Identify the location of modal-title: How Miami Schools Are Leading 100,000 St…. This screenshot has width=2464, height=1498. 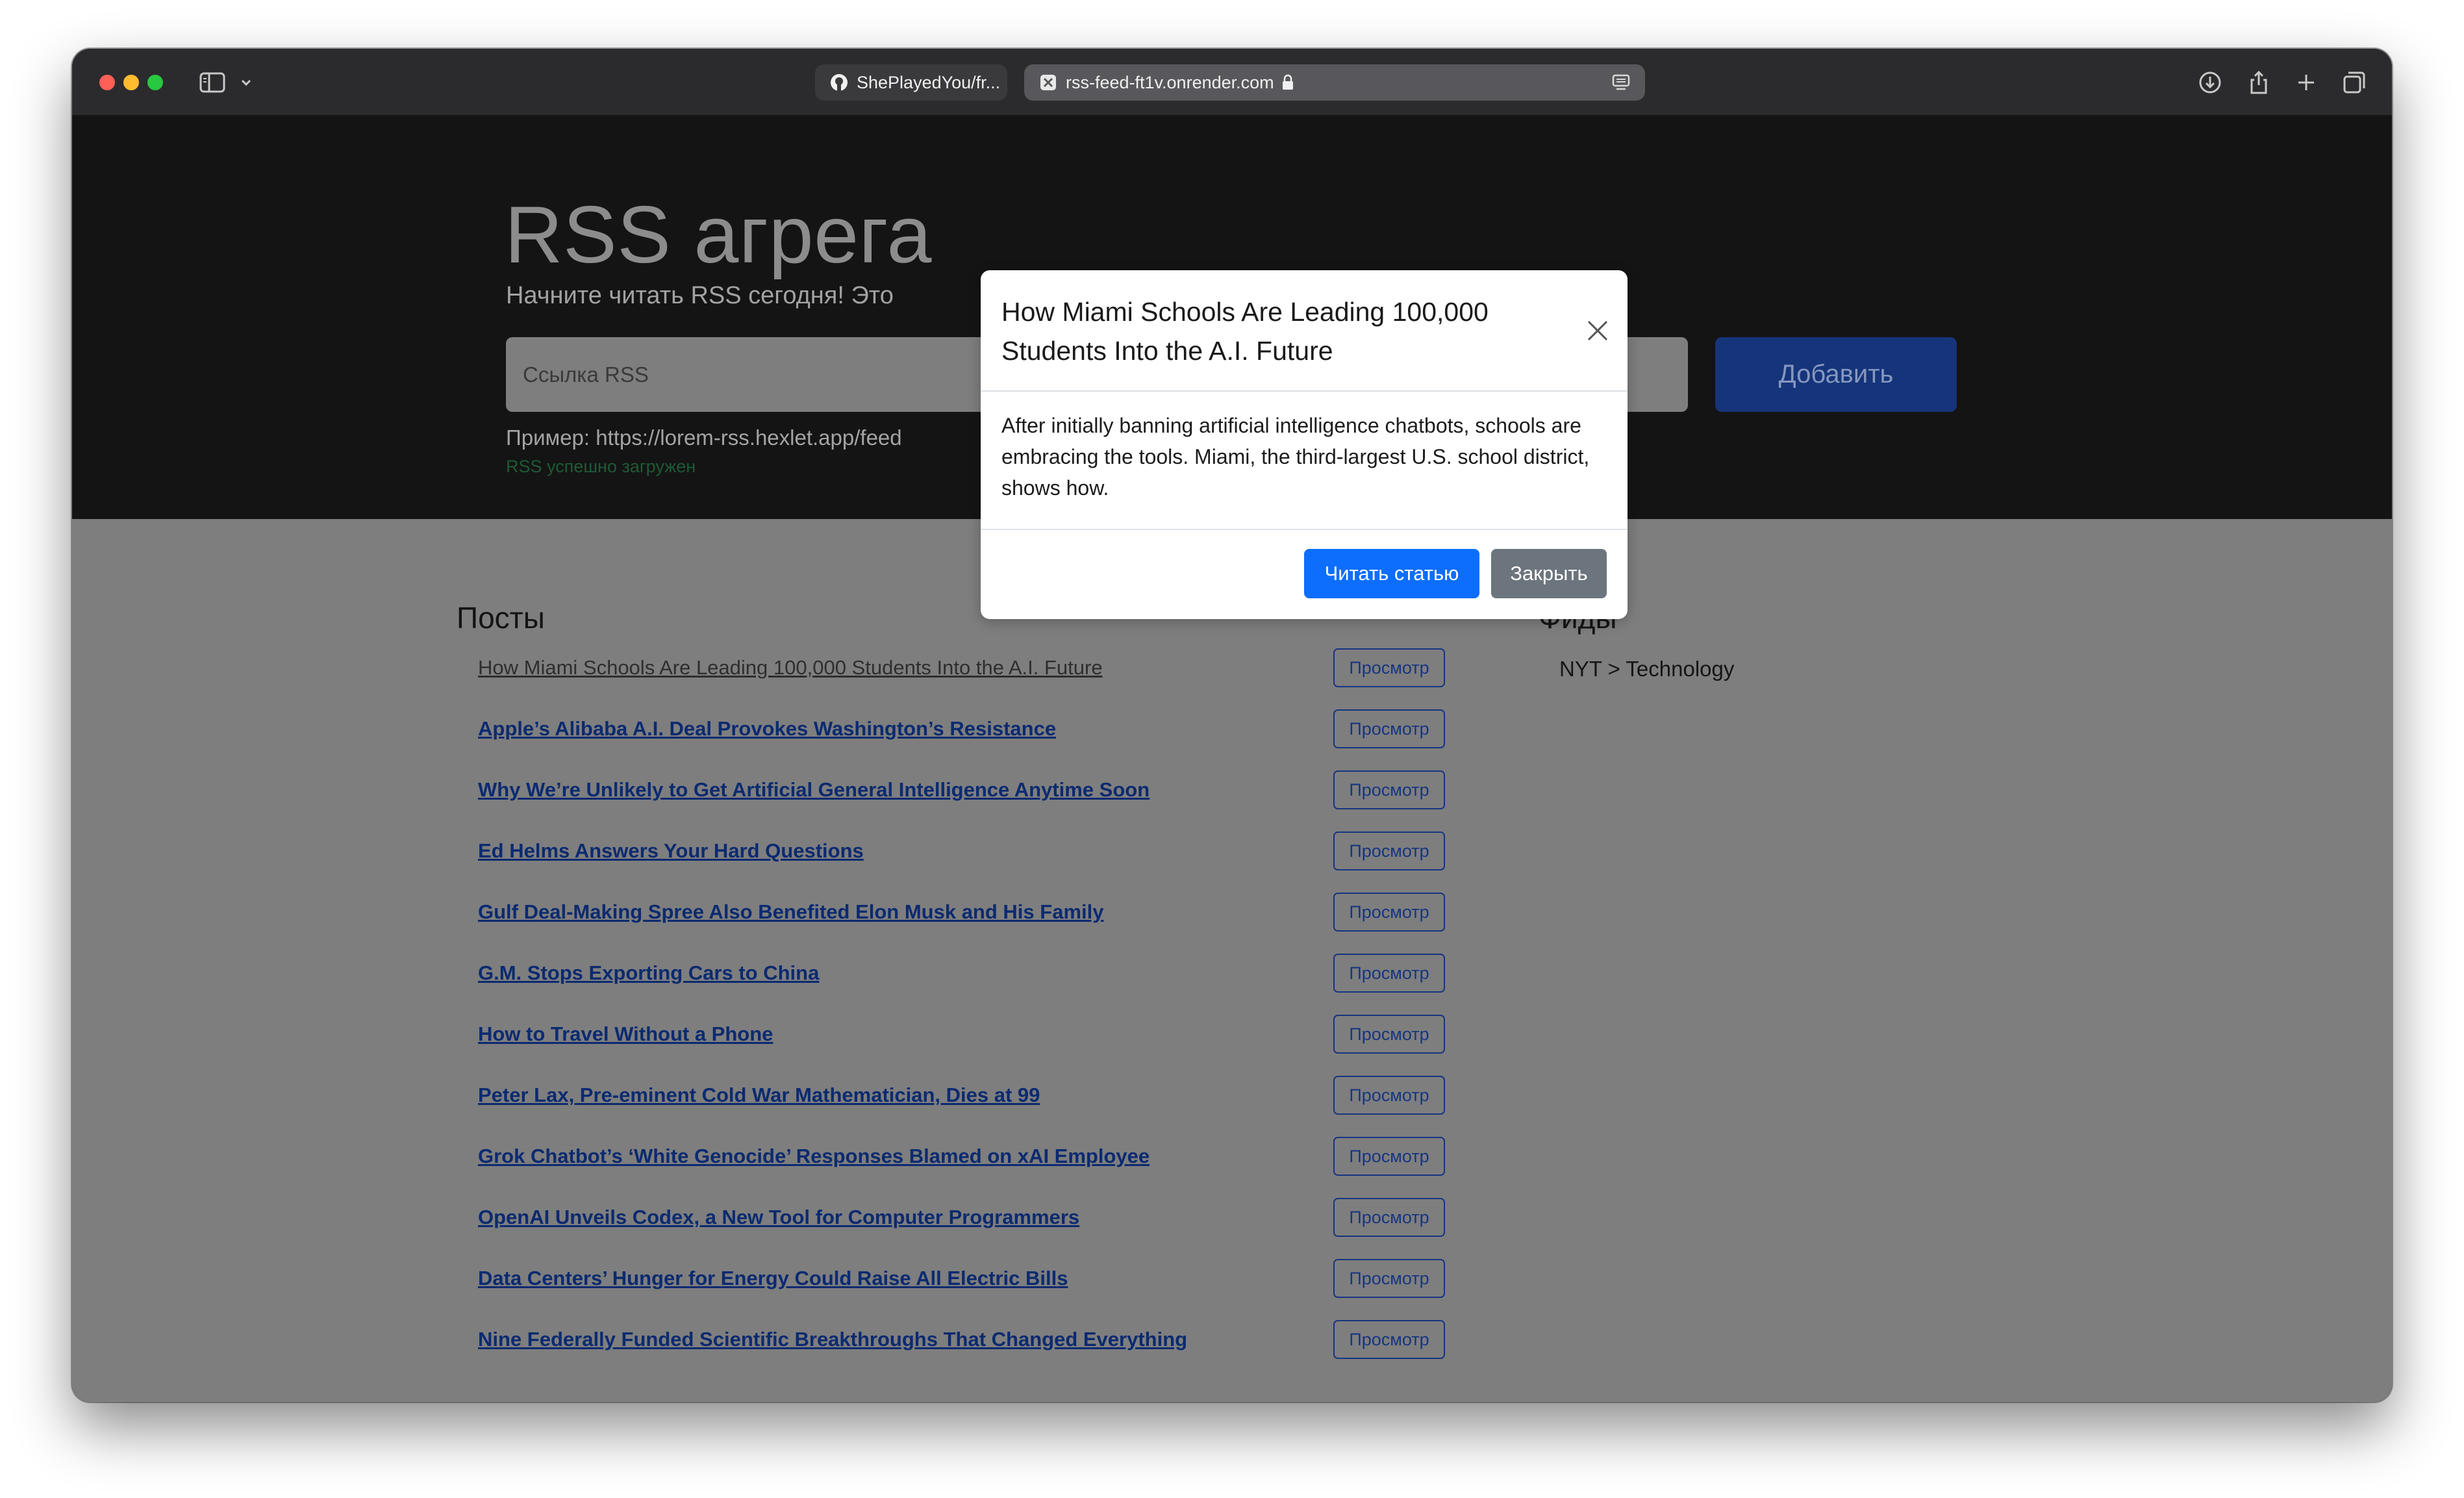
(1245, 331).